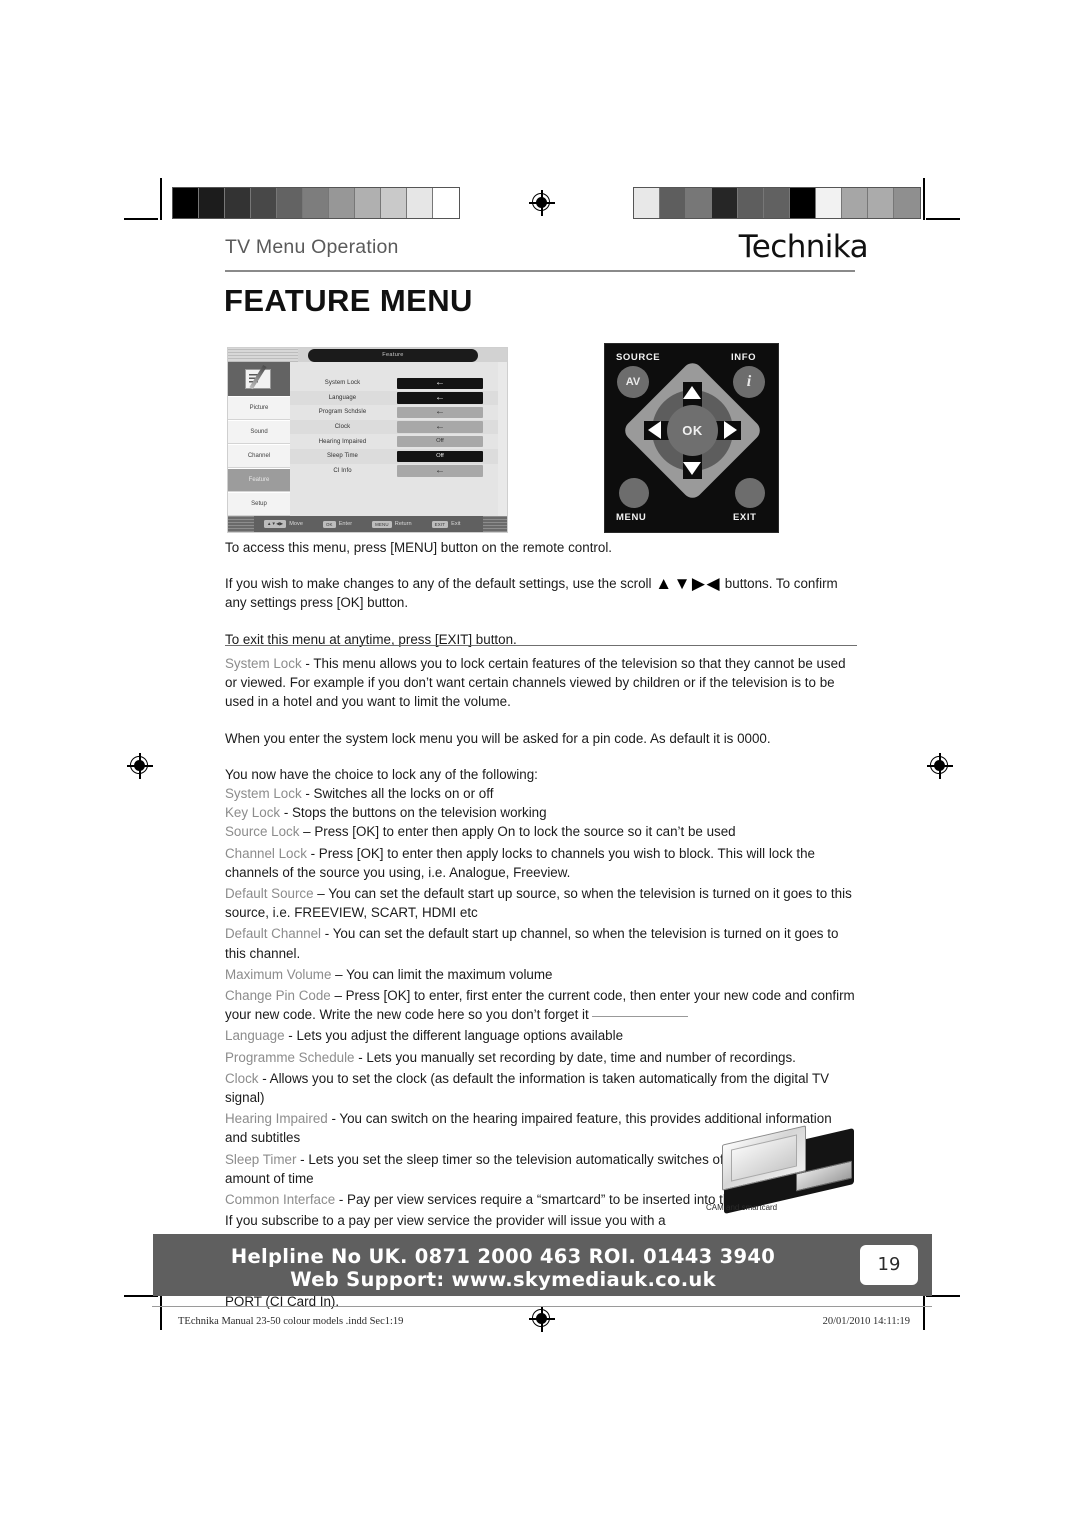 This screenshot has width=1080, height=1527. Describe the element at coordinates (161, 199) in the screenshot. I see `crop-mark-top-left-v` at that location.